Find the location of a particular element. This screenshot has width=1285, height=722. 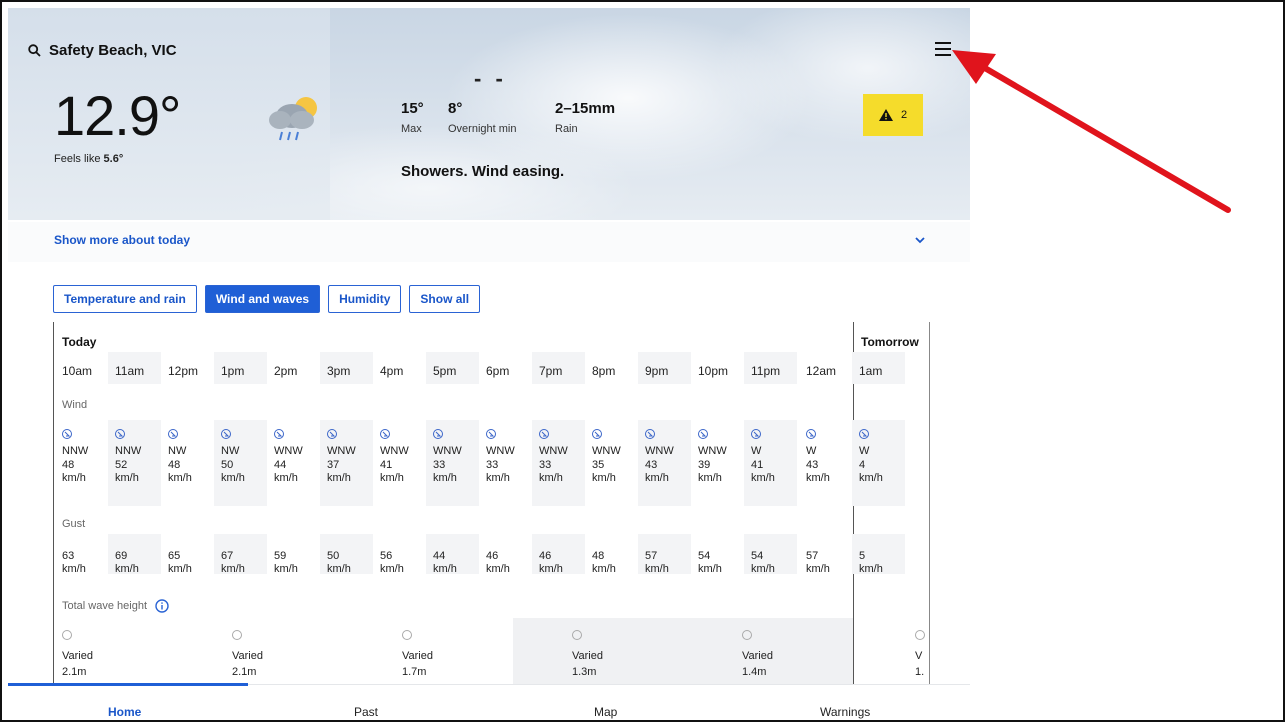

hour-header: 8pm is located at coordinates (604, 371).